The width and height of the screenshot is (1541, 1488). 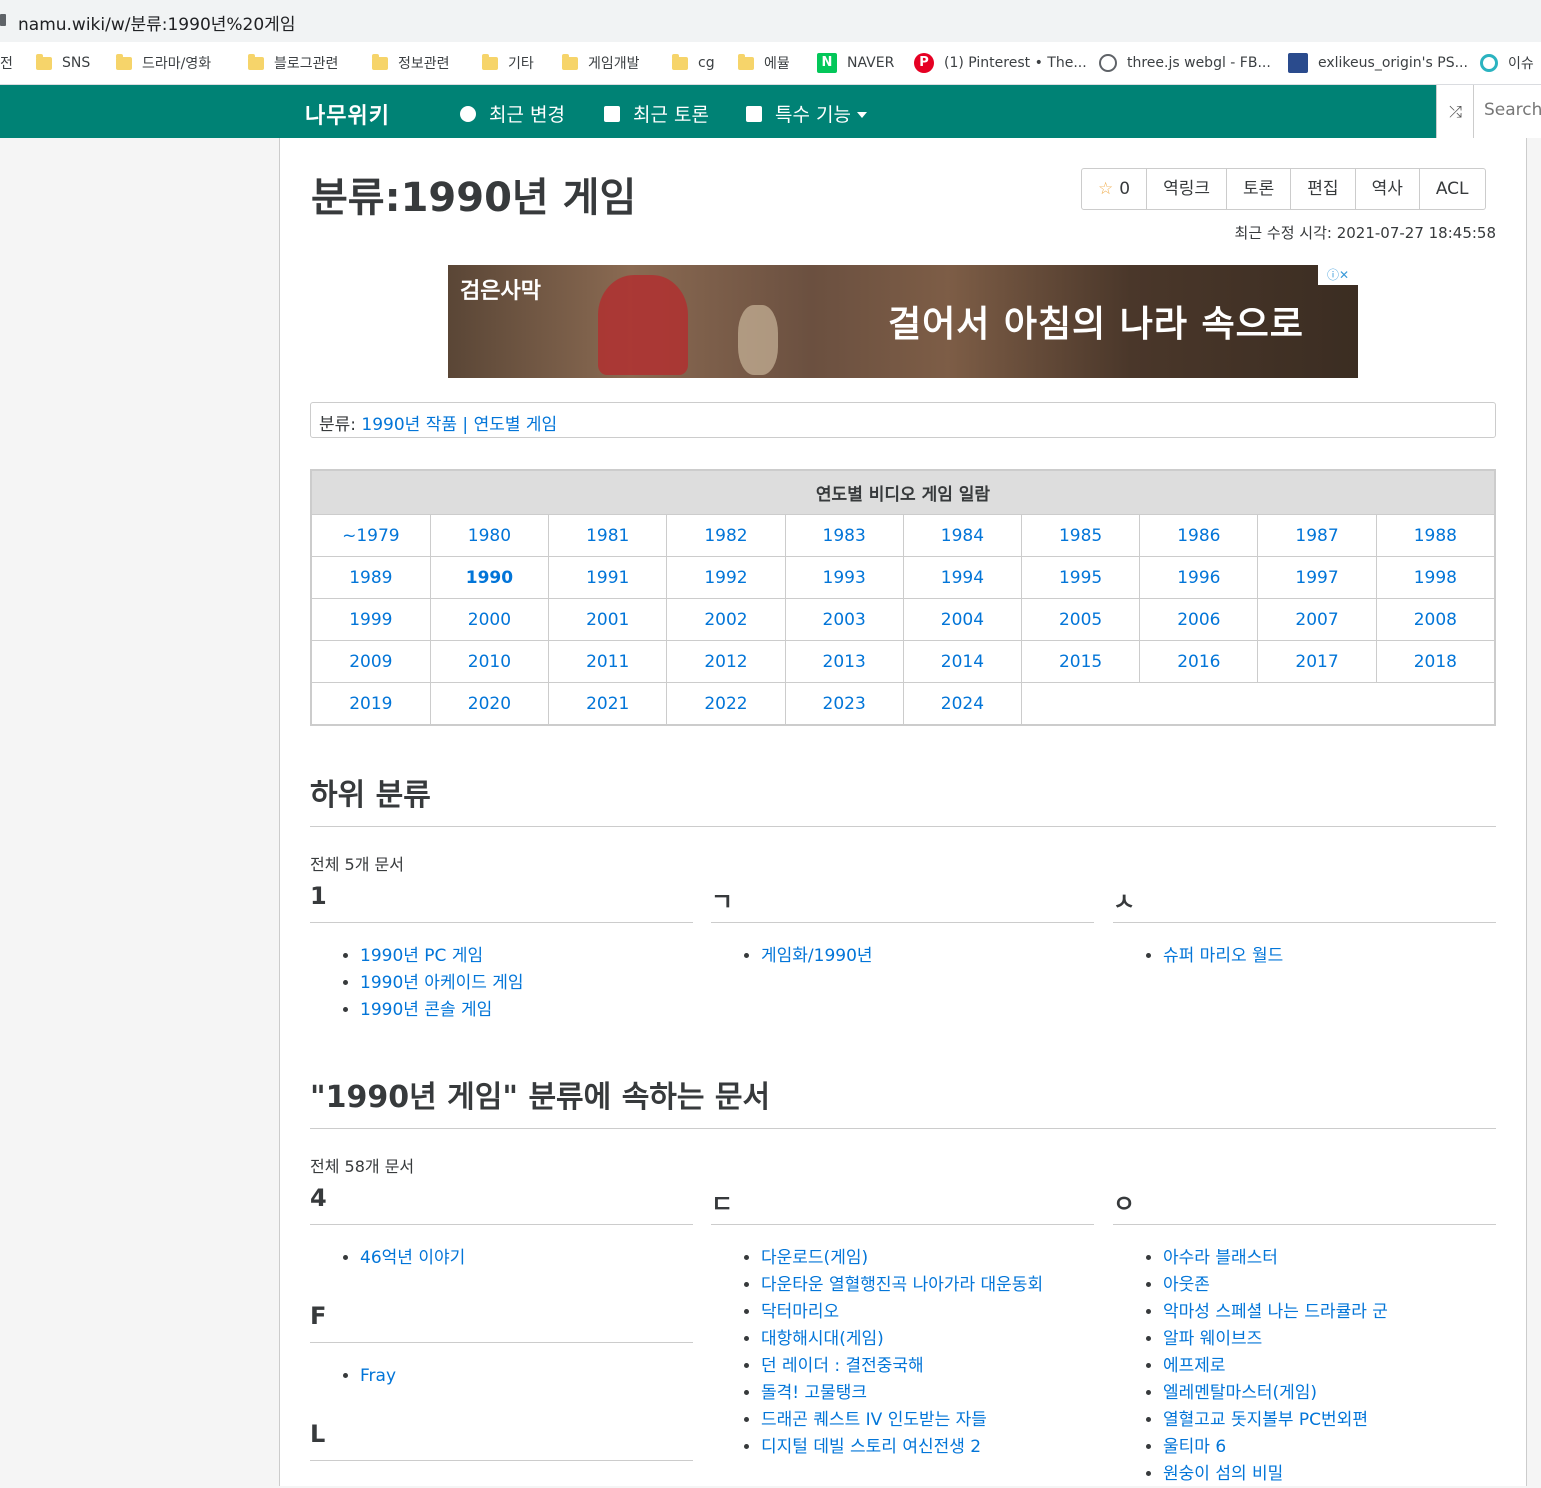 What do you see at coordinates (1080, 662) in the screenshot?
I see `year-link: 2015` at bounding box center [1080, 662].